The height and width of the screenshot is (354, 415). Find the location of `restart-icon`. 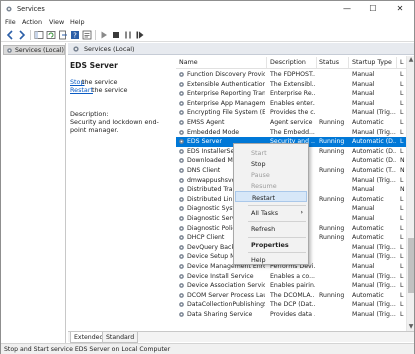

restart-icon is located at coordinates (140, 35).